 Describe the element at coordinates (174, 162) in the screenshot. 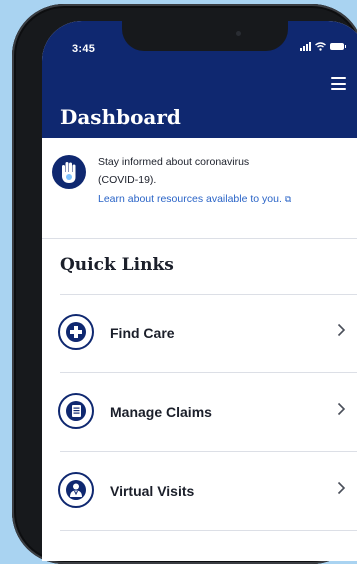

I see `alert-text-line1: Stay informed about coronavirus` at that location.